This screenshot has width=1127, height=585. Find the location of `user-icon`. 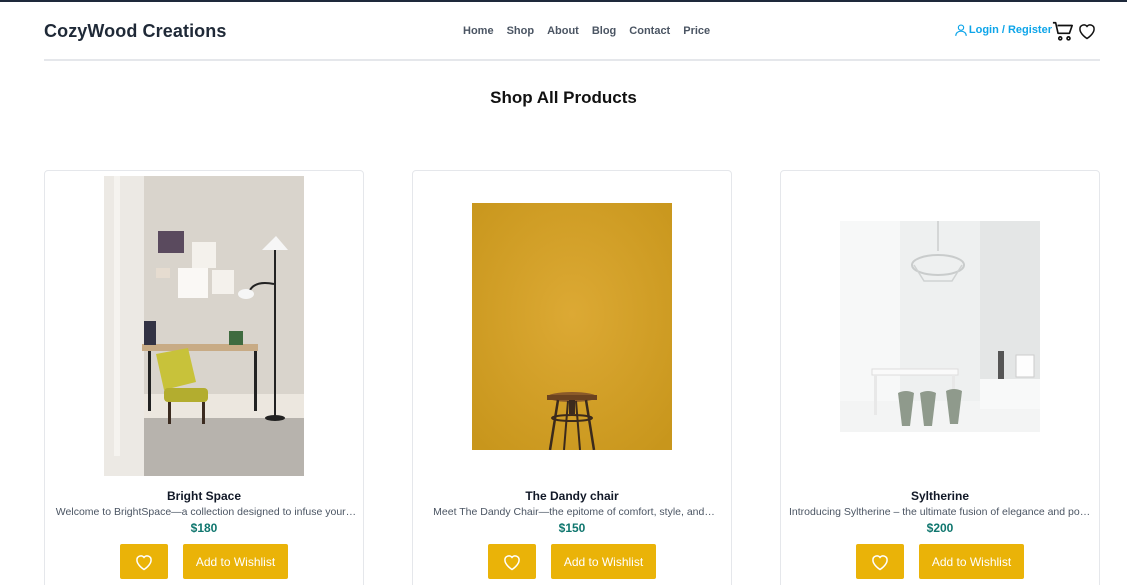

user-icon is located at coordinates (961, 30).